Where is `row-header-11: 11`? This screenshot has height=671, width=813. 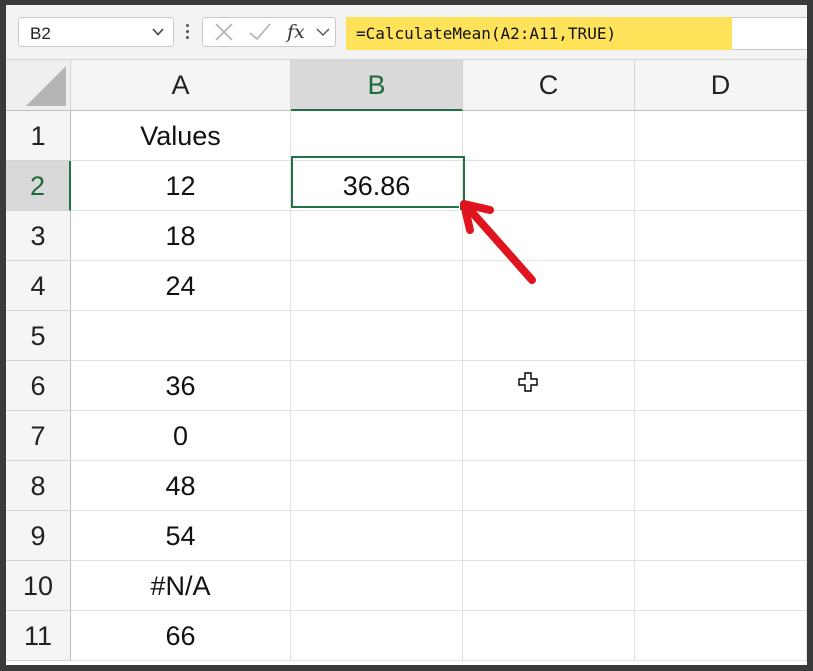
row-header-11: 11 is located at coordinates (38, 636).